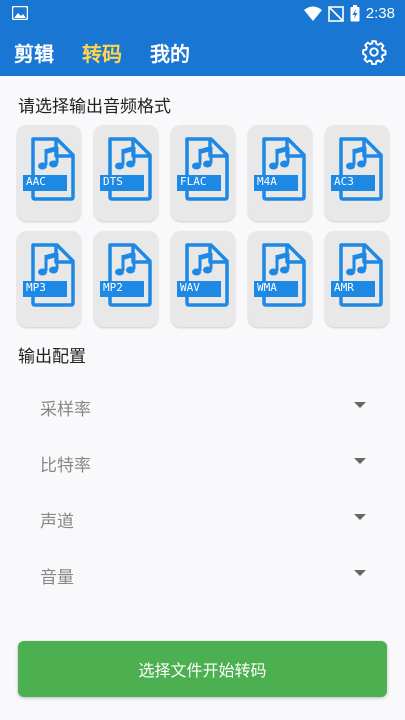 This screenshot has height=720, width=405. Describe the element at coordinates (113, 287) in the screenshot. I see `format-label: MP2` at that location.